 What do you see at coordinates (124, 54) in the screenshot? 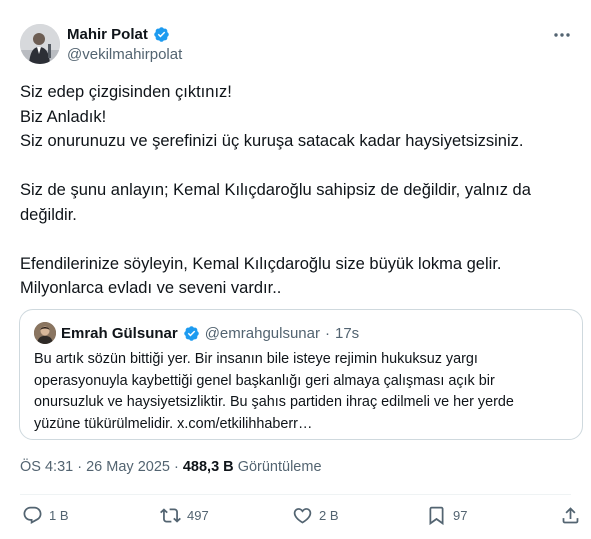
I see `author-handle: @vekilmahirpolat` at bounding box center [124, 54].